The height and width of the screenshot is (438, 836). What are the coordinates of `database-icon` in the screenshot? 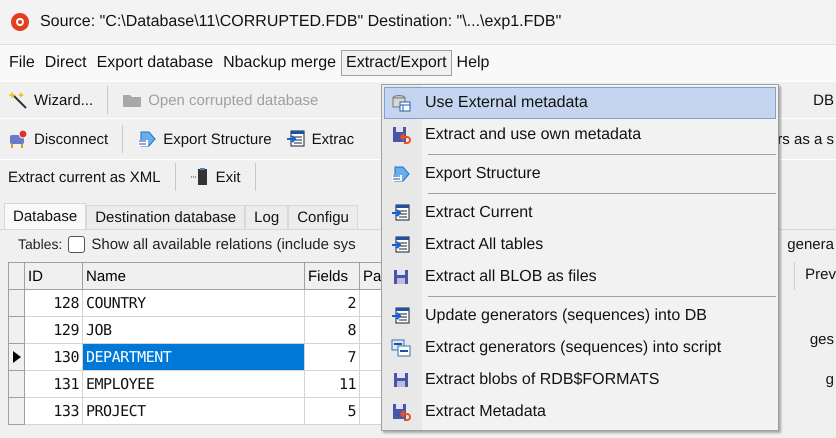 It's located at (401, 103).